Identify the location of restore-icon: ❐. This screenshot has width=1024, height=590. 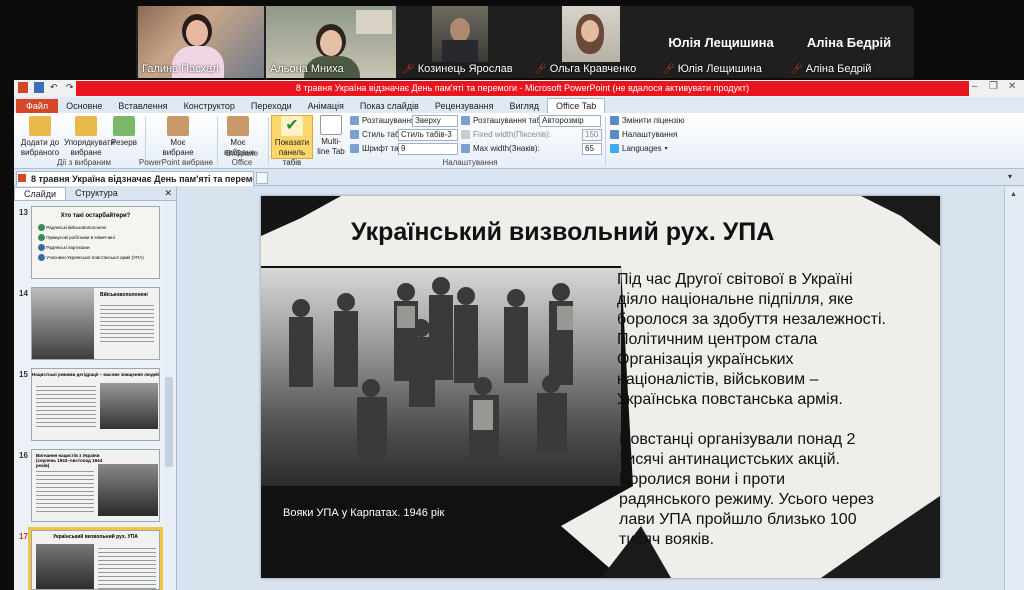
(993, 86).